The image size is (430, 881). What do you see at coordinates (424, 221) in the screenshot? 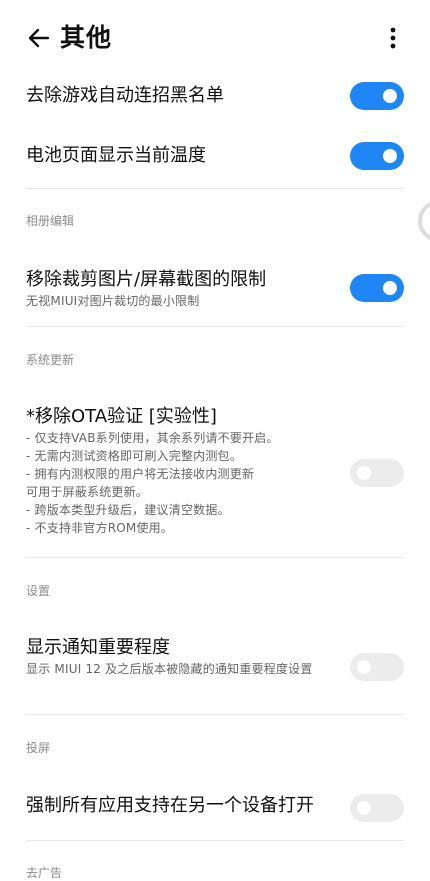
I see `edge-swipe-handle` at bounding box center [424, 221].